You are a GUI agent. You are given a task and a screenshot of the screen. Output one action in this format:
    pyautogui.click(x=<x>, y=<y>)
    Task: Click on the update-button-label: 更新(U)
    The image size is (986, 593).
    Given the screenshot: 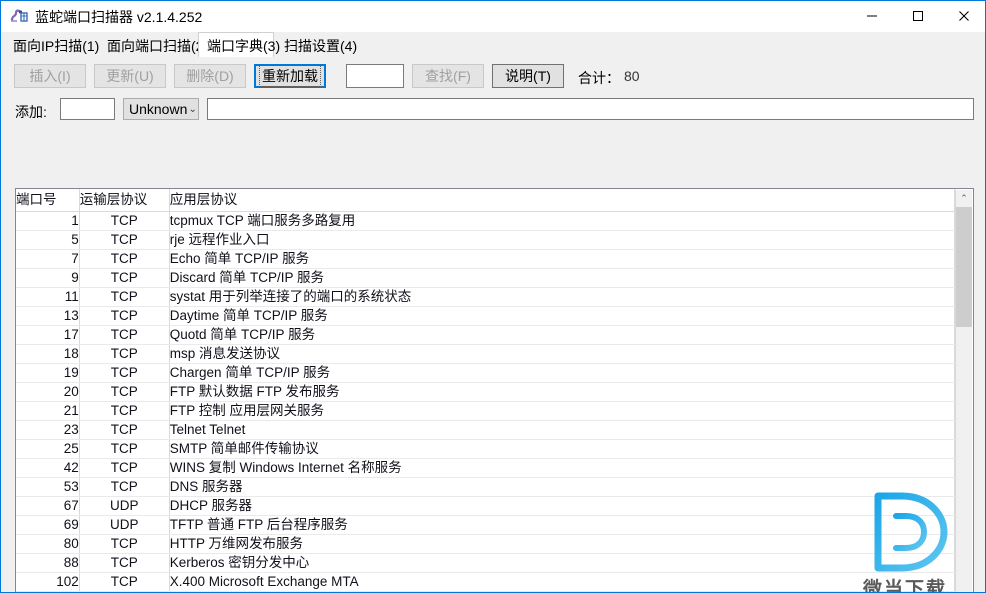 What is the action you would take?
    pyautogui.click(x=130, y=76)
    